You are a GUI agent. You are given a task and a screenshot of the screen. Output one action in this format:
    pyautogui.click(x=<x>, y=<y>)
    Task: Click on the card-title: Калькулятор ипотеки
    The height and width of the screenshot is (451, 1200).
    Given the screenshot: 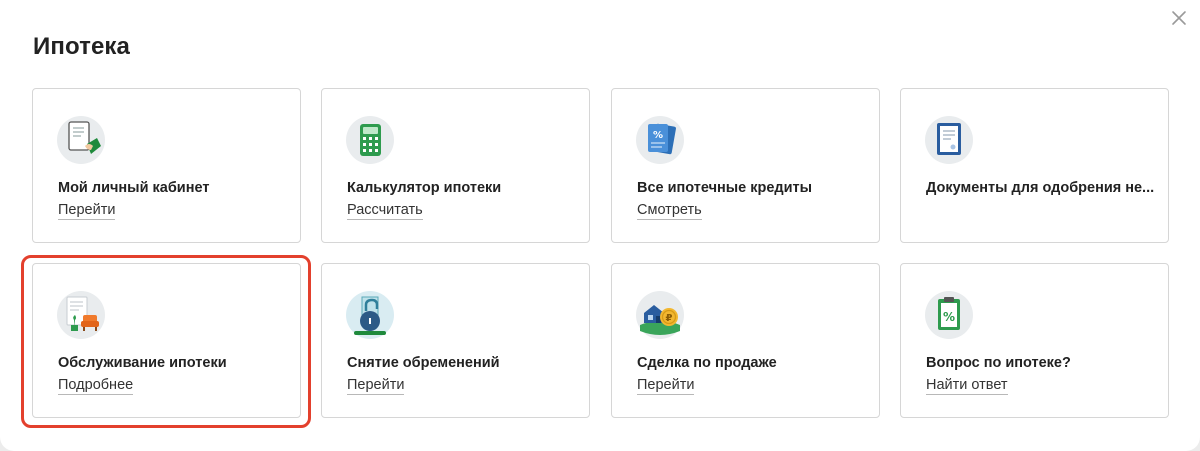 What is the action you would take?
    pyautogui.click(x=424, y=188)
    